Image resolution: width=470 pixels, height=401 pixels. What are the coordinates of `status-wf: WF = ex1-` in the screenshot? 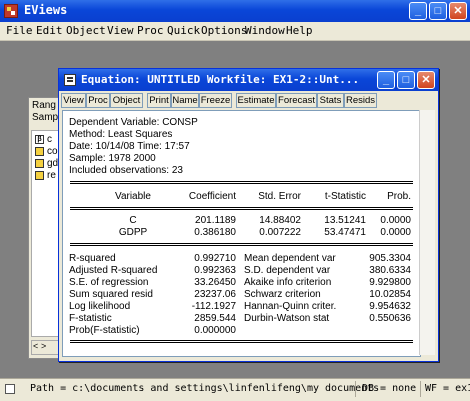 It's located at (447, 388).